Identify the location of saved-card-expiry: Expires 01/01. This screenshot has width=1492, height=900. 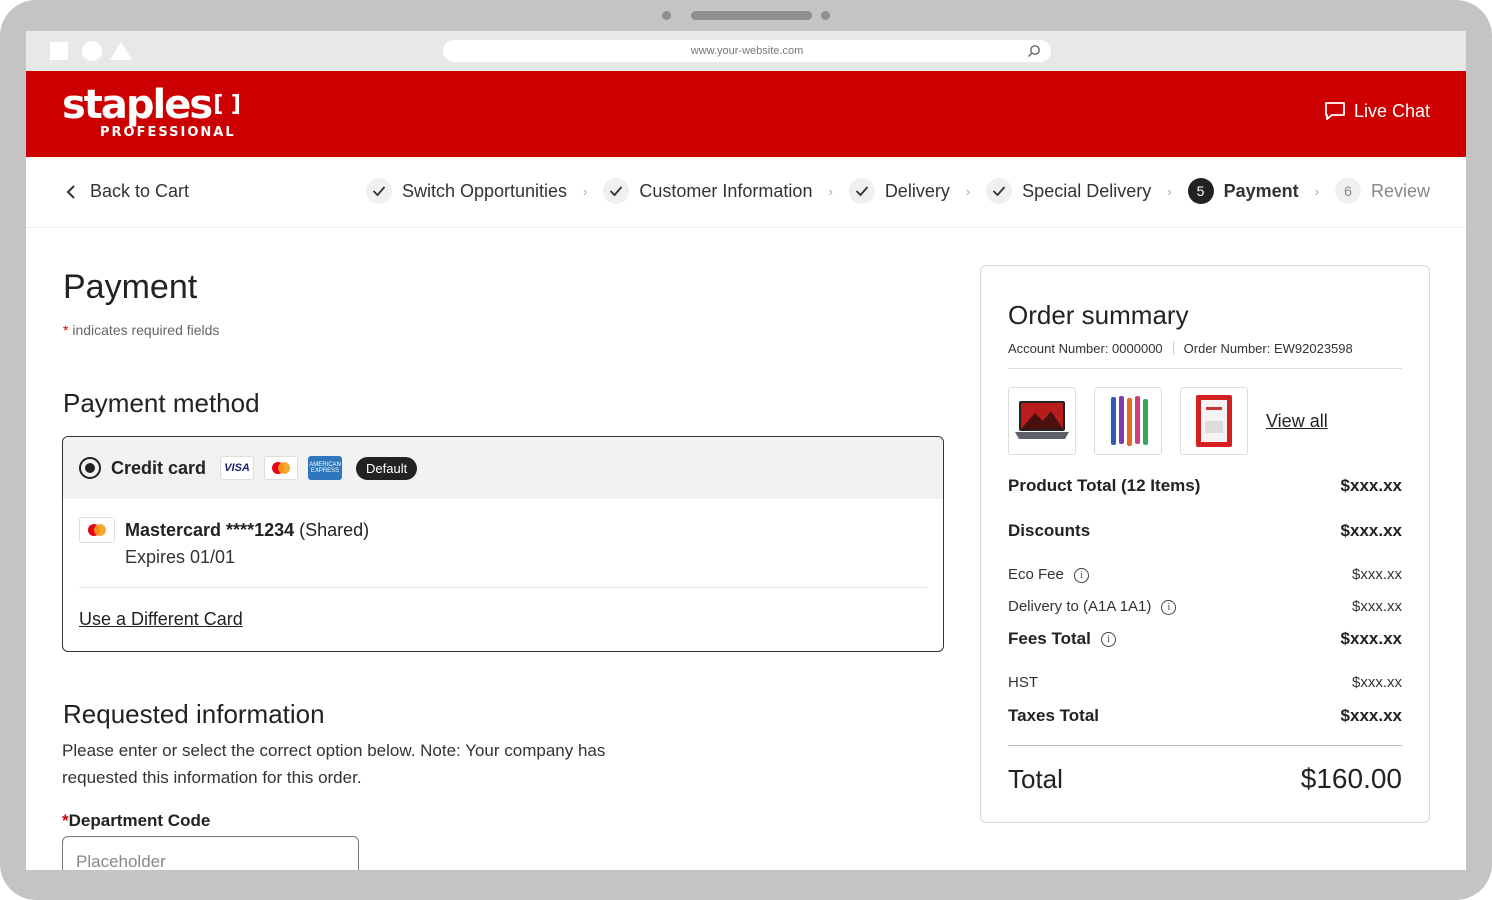
(180, 557).